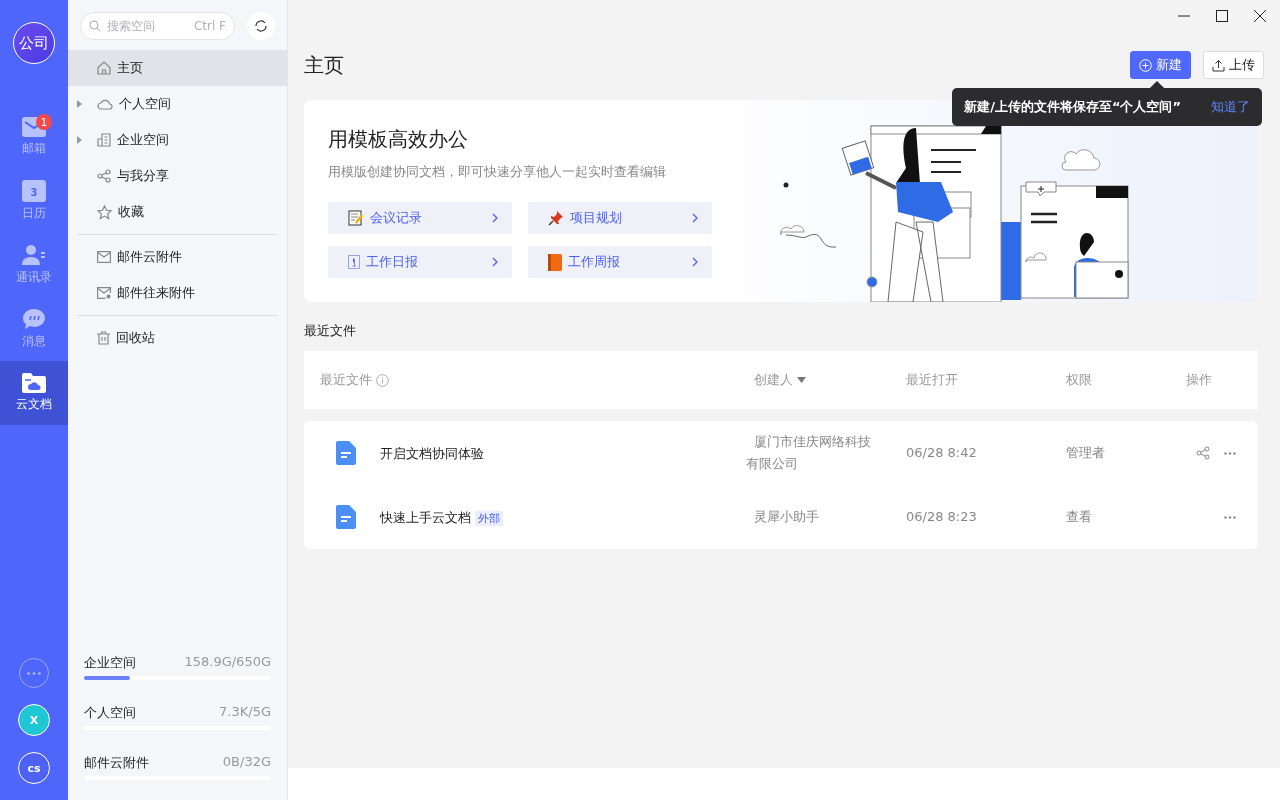 This screenshot has width=1280, height=800. Describe the element at coordinates (932, 380) in the screenshot. I see `column-header: 最近打开` at that location.